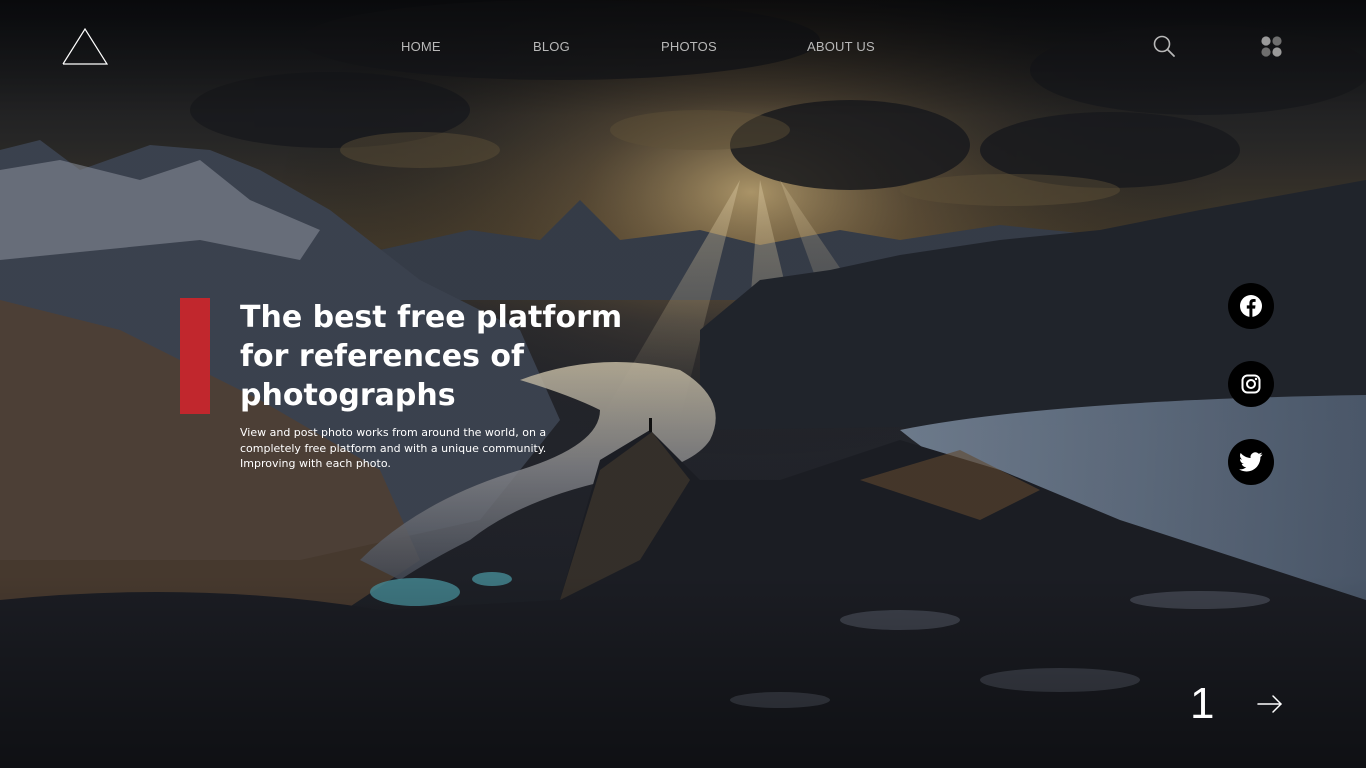  What do you see at coordinates (689, 46) in the screenshot?
I see `nav-photos: PHOTOS` at bounding box center [689, 46].